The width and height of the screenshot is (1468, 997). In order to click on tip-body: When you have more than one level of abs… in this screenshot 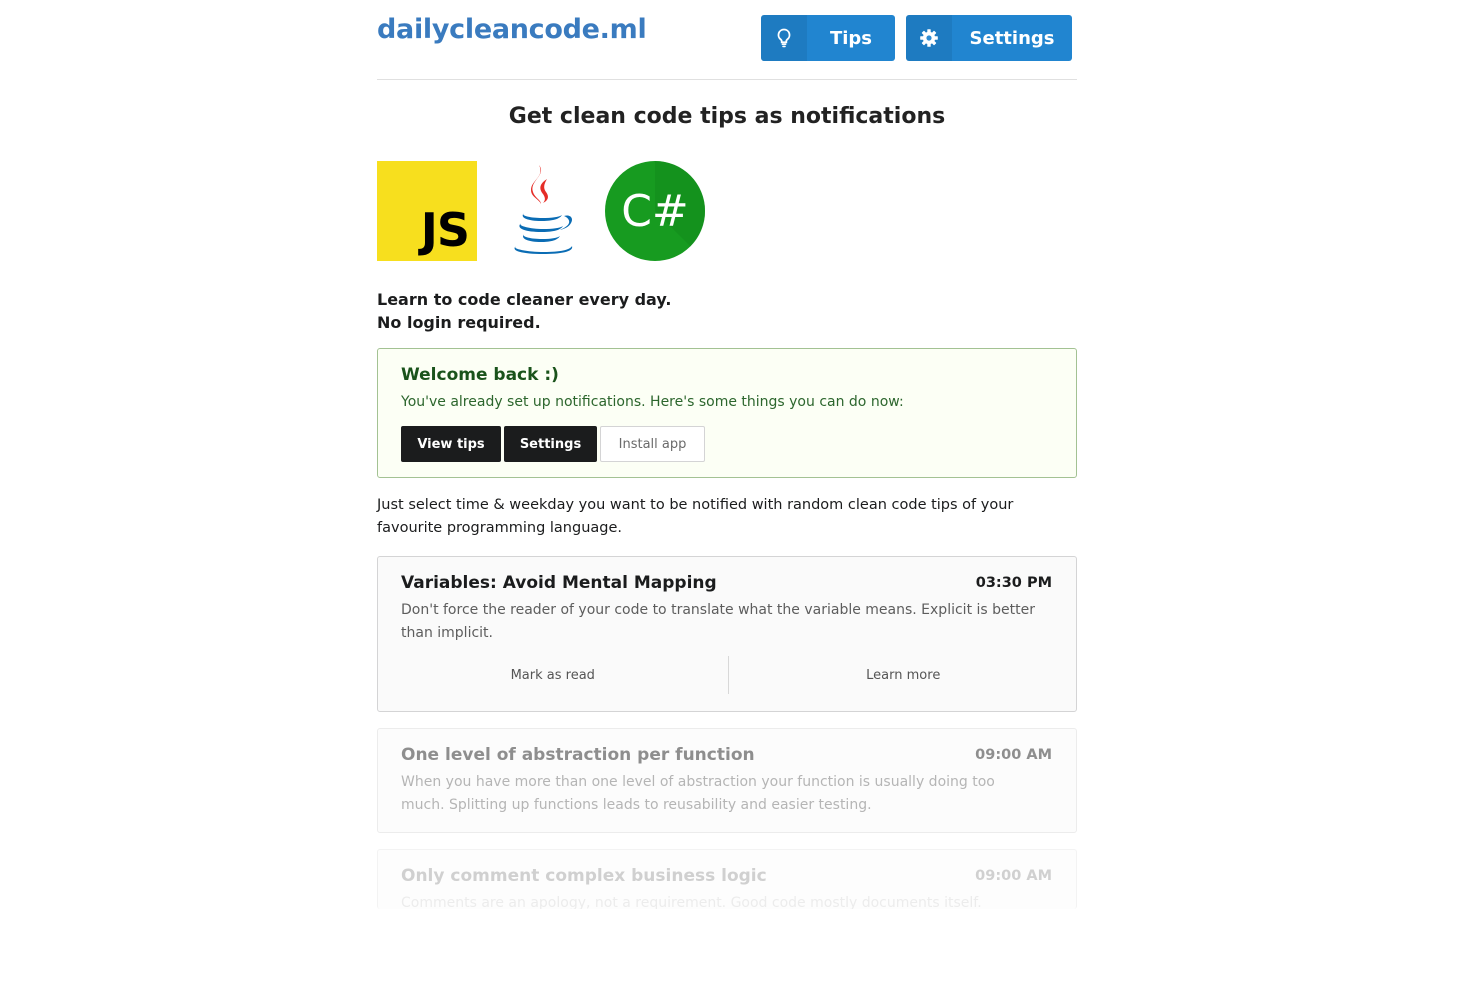, I will do `click(698, 793)`.